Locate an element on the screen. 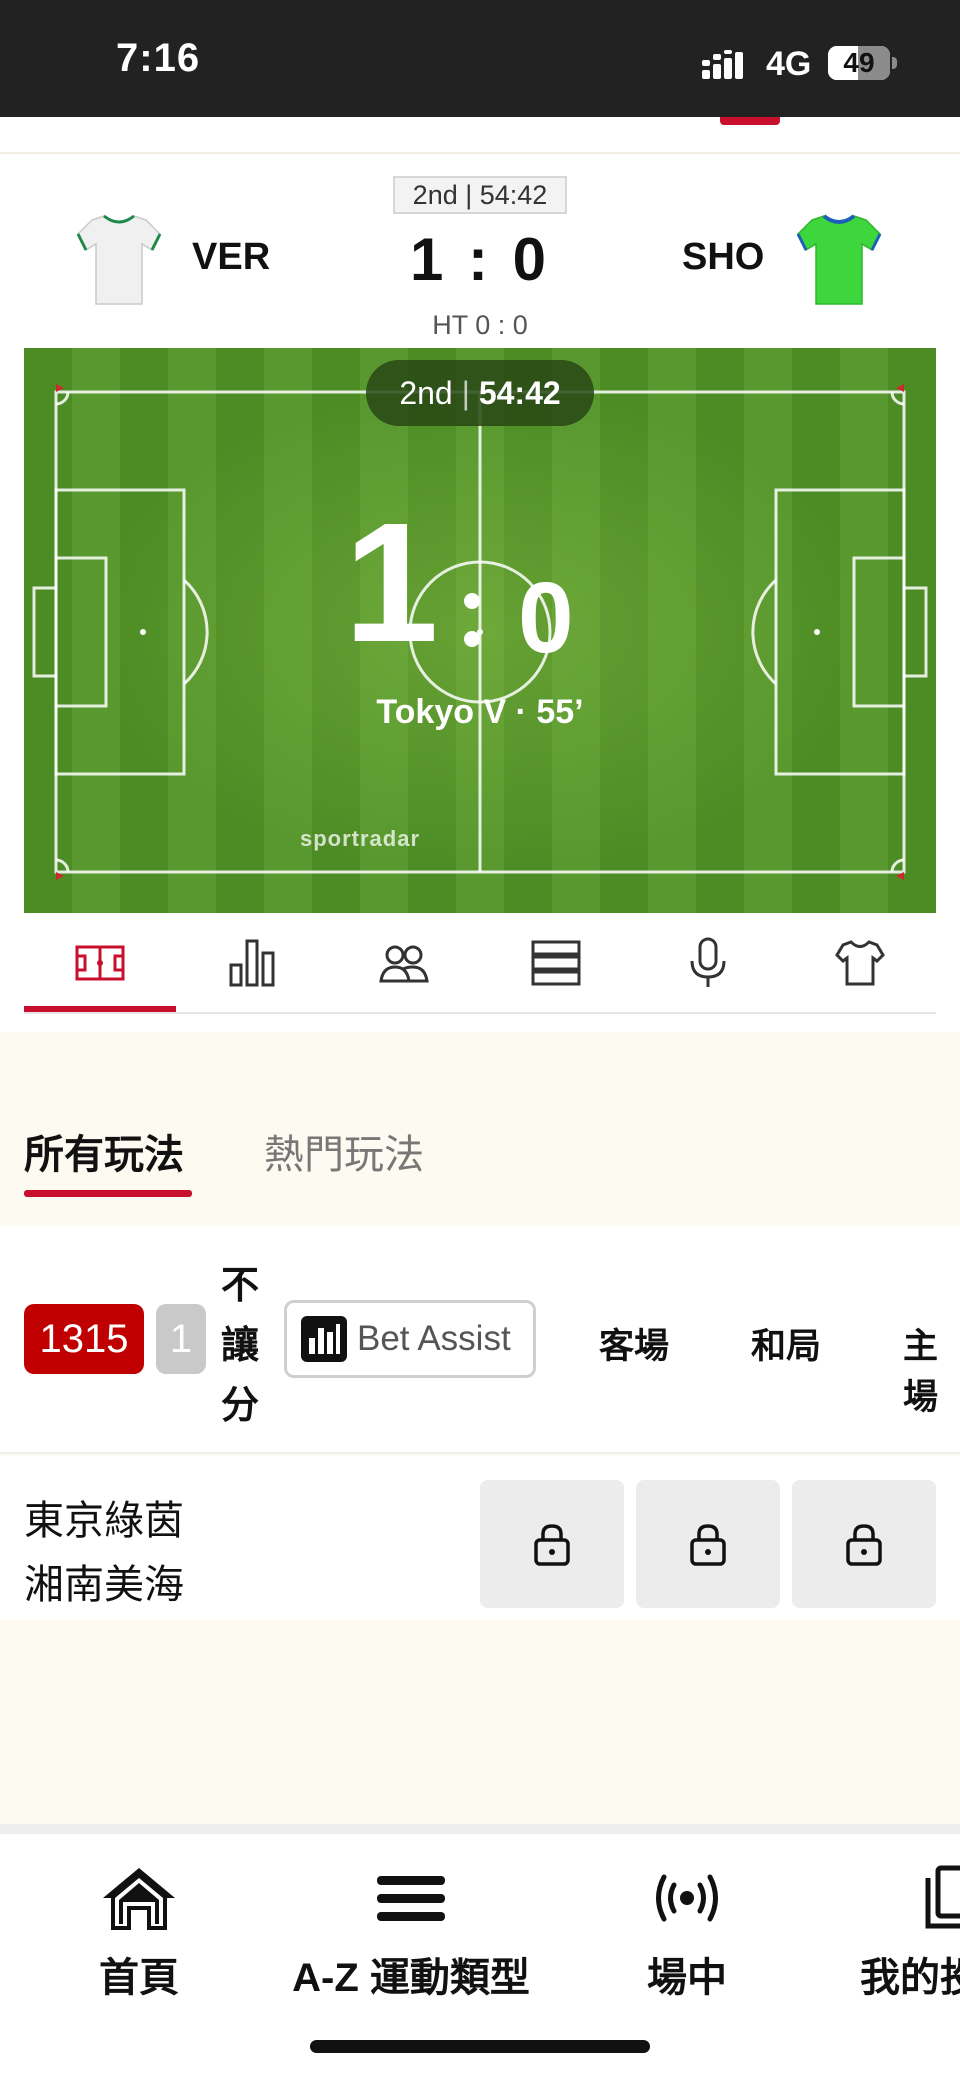 This screenshot has height=2079, width=960. tab-list is located at coordinates (556, 963).